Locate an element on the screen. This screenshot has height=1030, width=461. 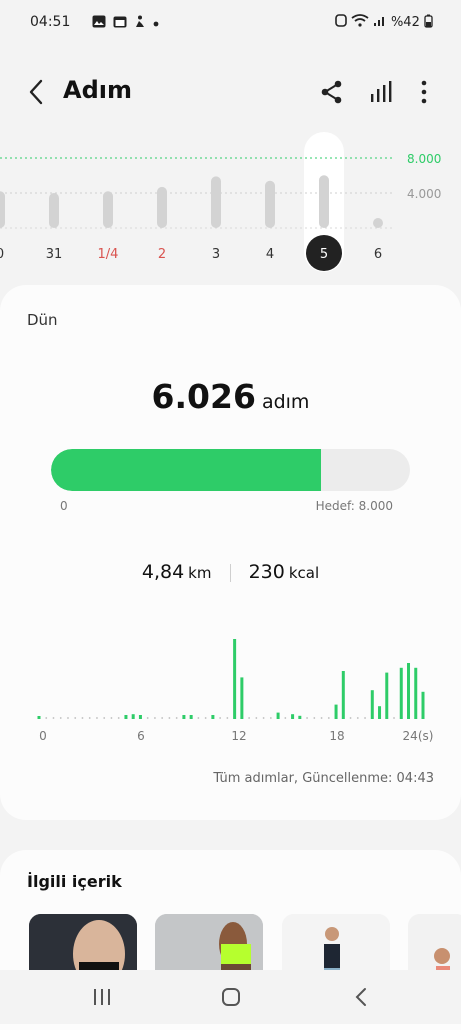
system-nav-bar is located at coordinates (230, 997).